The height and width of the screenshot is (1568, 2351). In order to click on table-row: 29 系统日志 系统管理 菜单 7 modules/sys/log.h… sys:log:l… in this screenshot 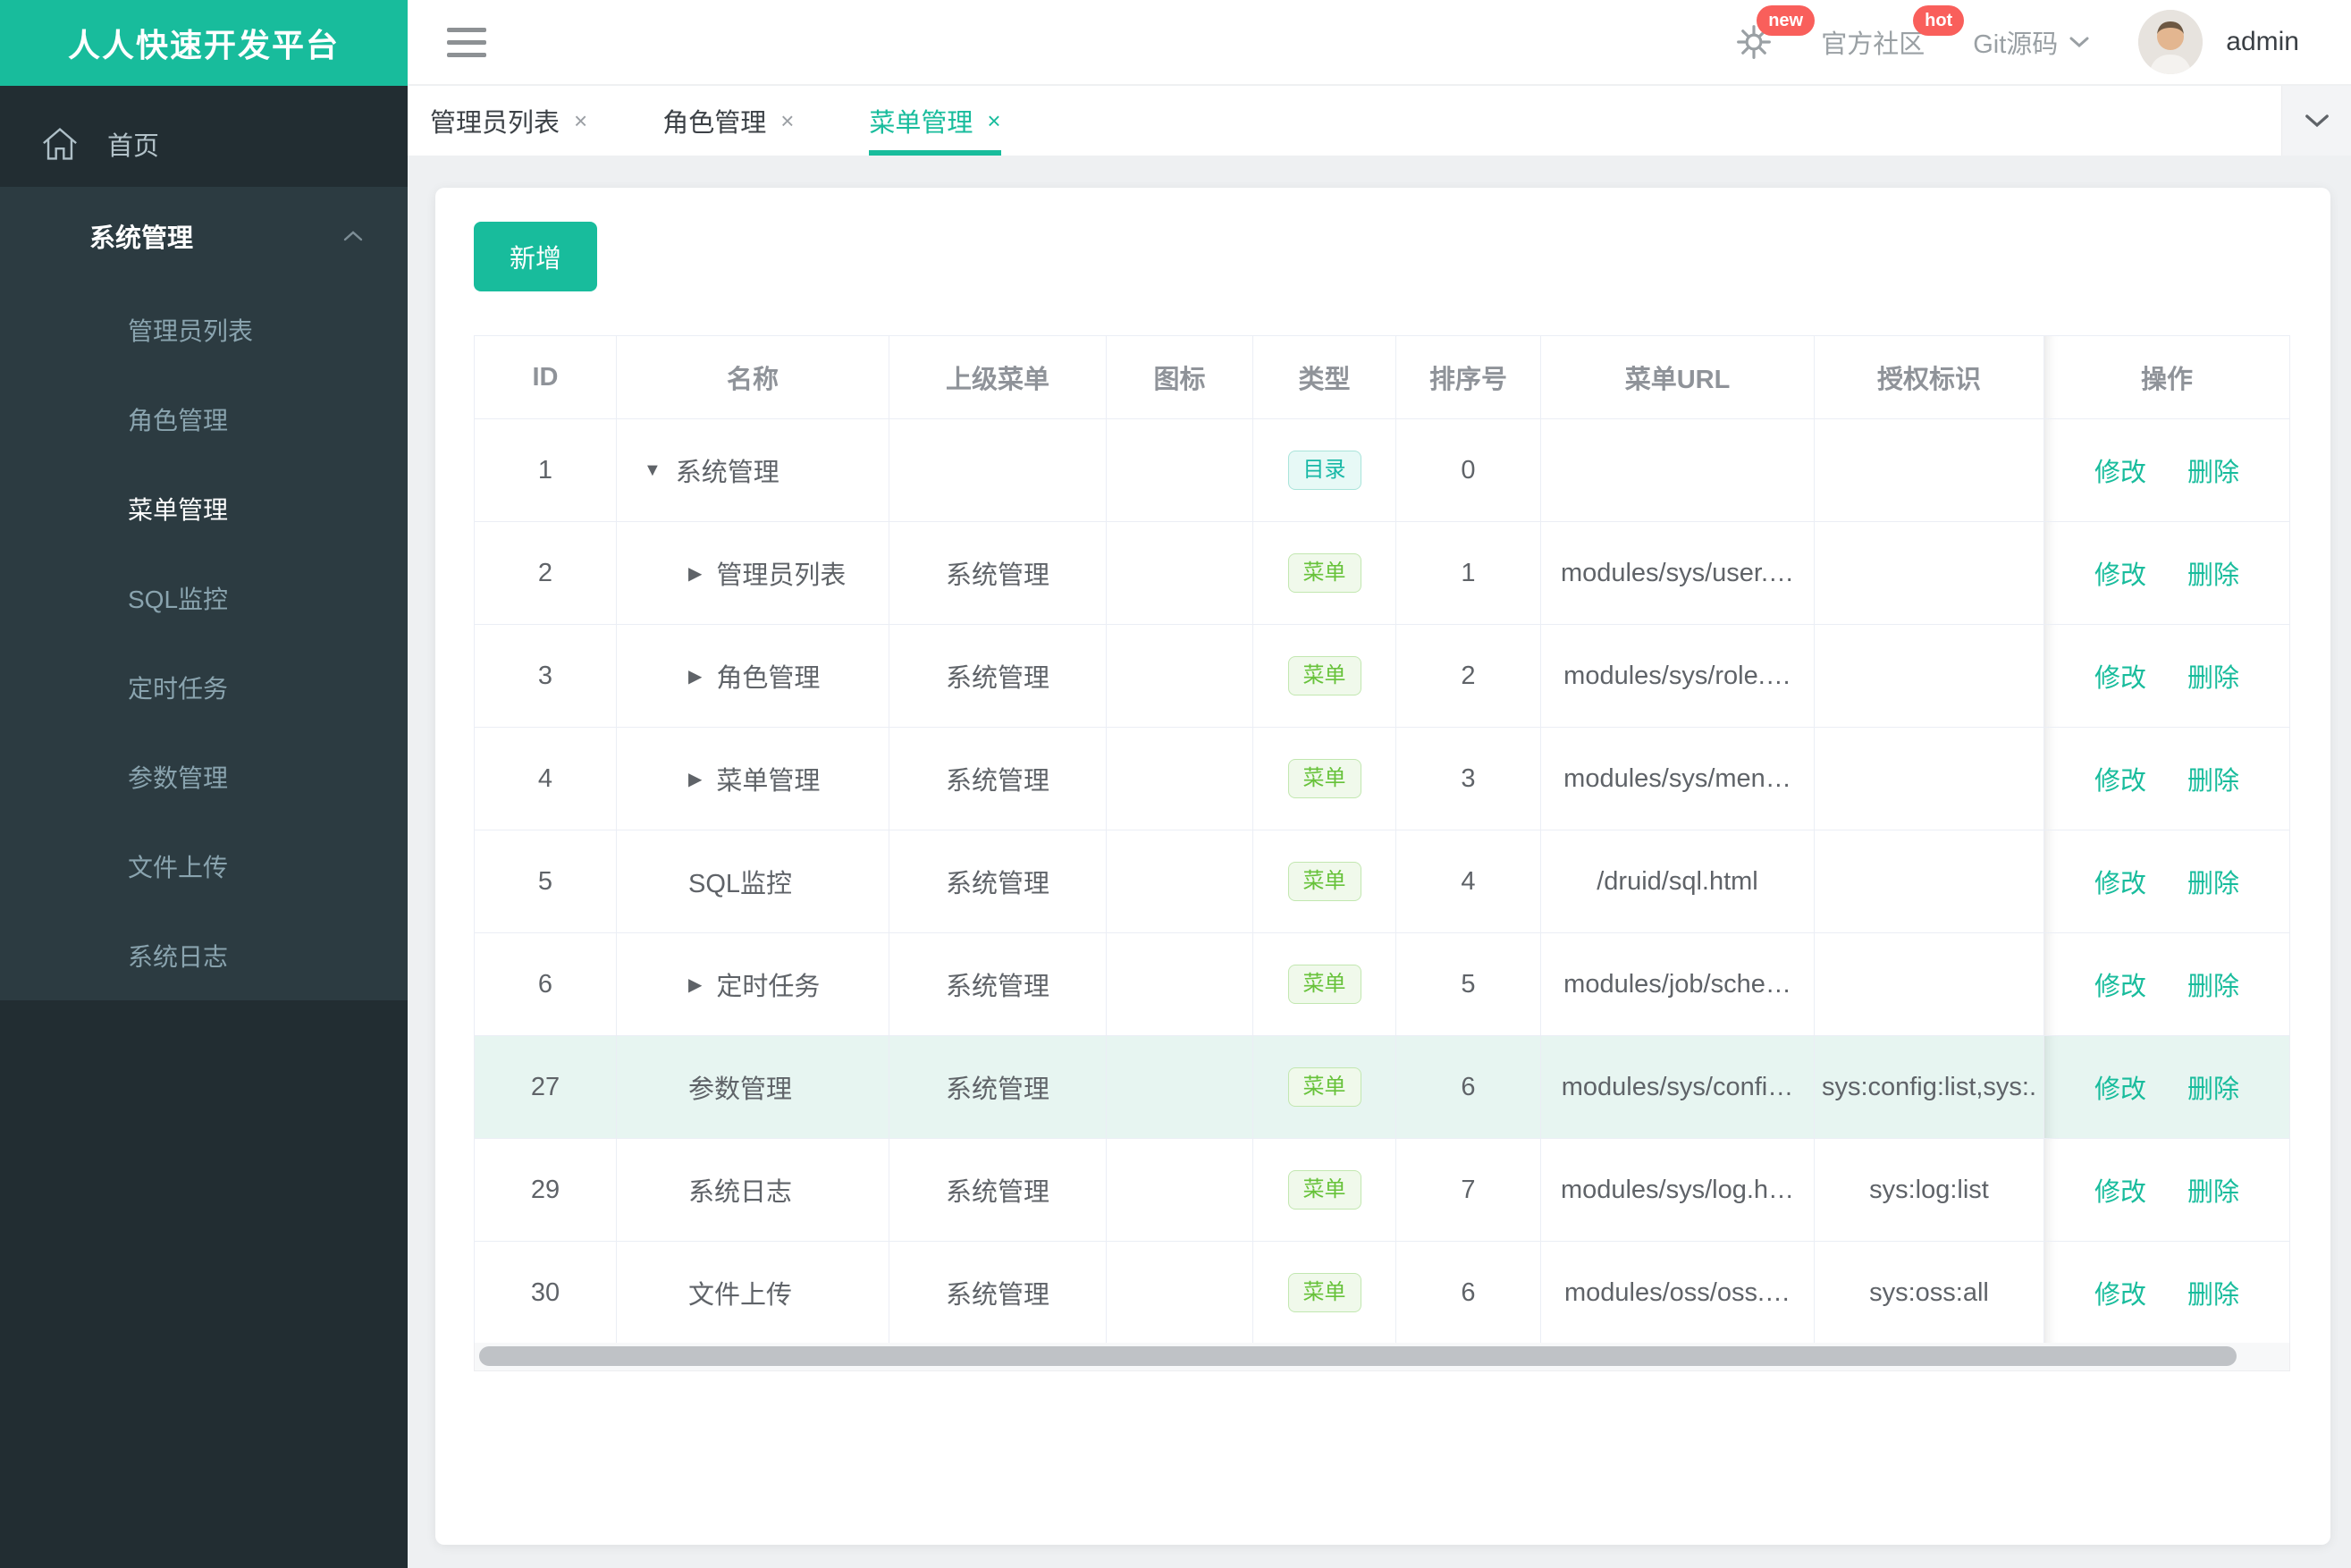, I will do `click(1382, 1189)`.